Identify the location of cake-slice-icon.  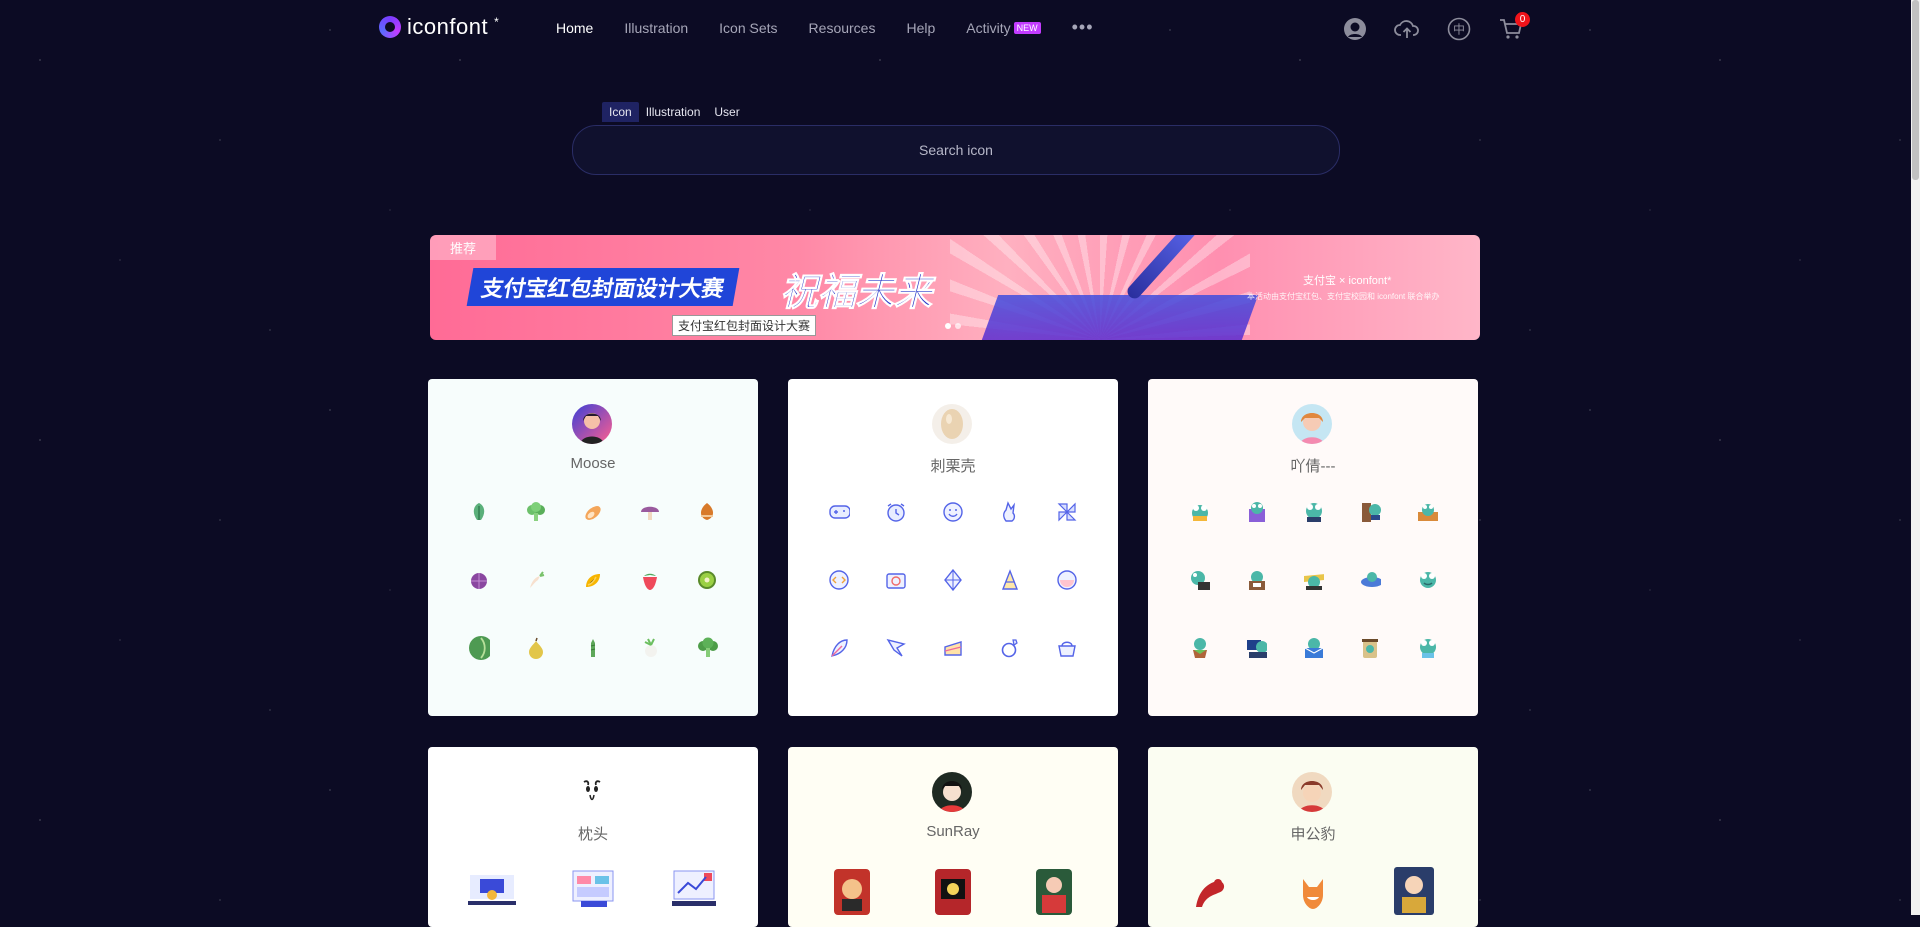
(953, 648).